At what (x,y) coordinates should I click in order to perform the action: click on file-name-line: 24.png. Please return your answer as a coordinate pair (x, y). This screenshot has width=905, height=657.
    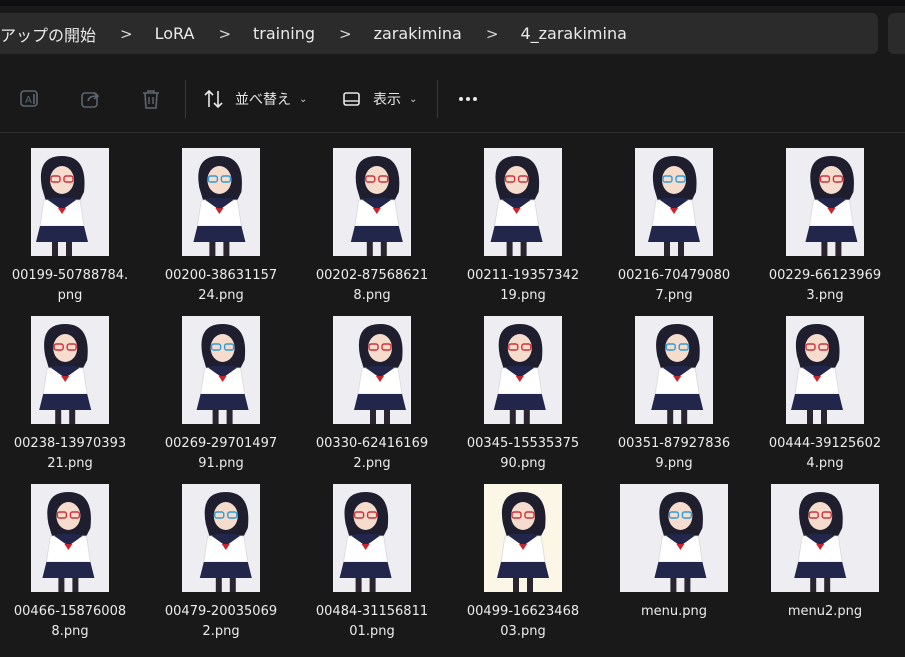
    Looking at the image, I should click on (221, 295).